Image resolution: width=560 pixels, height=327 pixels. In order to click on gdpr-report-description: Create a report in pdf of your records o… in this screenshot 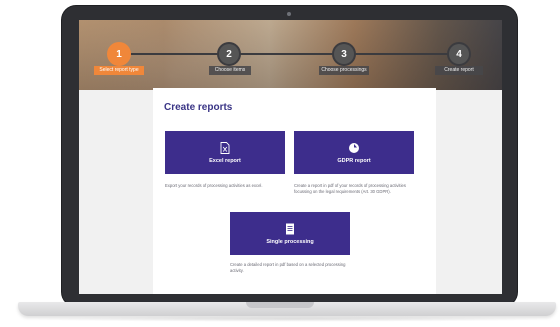, I will do `click(350, 188)`.